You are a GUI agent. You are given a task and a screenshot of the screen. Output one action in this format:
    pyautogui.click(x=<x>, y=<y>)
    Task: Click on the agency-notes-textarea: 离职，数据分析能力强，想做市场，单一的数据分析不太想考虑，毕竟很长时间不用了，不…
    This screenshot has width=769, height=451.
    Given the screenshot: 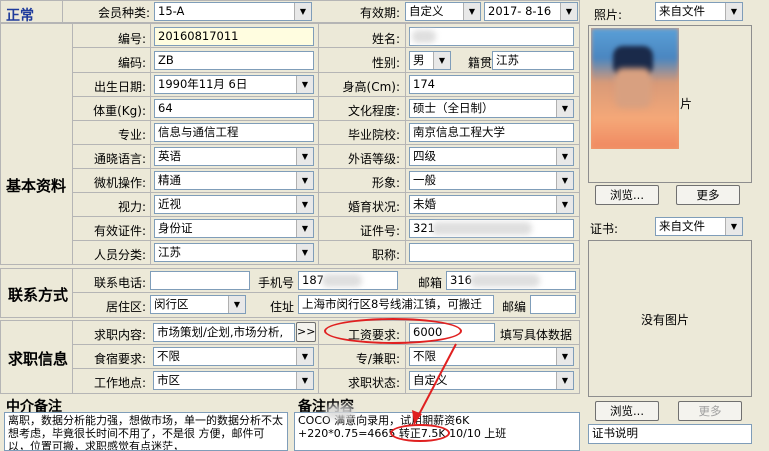 What is the action you would take?
    pyautogui.click(x=146, y=431)
    